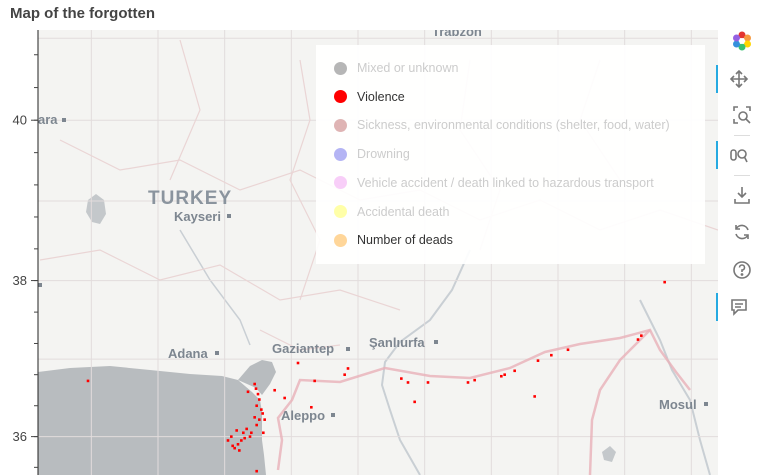  I want to click on y-tick-label: 38, so click(20, 280).